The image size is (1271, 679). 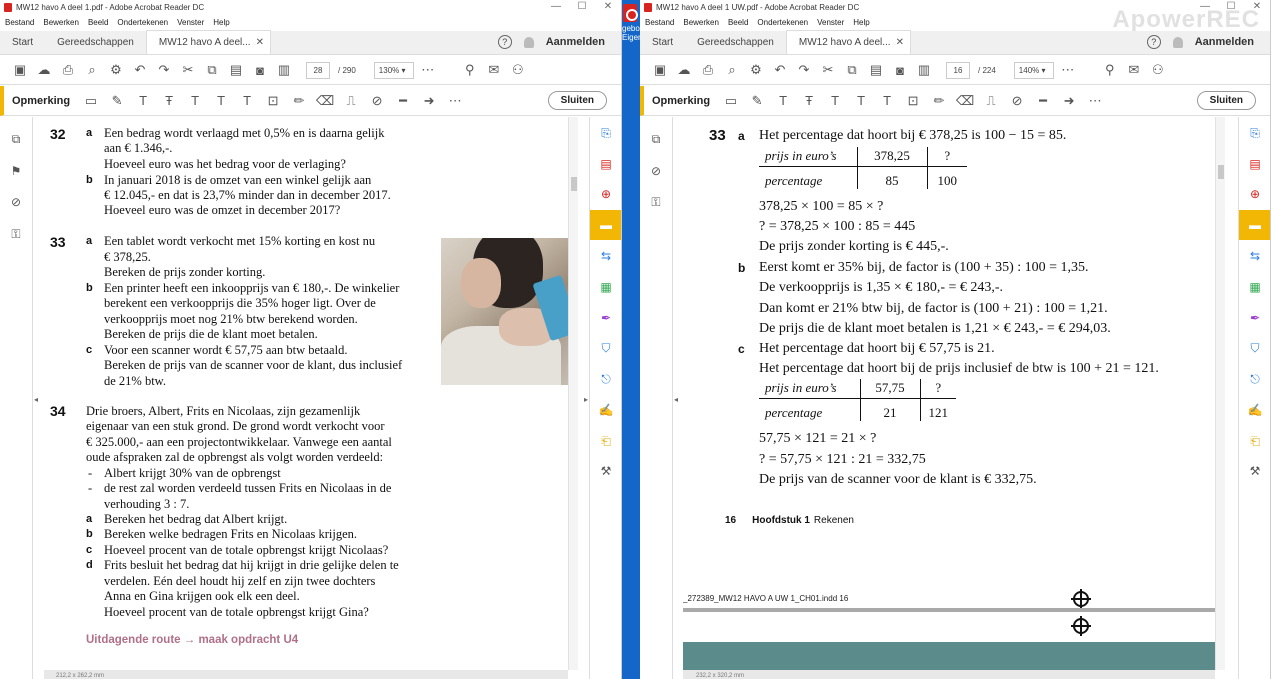 I want to click on mail-icon: ✉, so click(x=1134, y=70).